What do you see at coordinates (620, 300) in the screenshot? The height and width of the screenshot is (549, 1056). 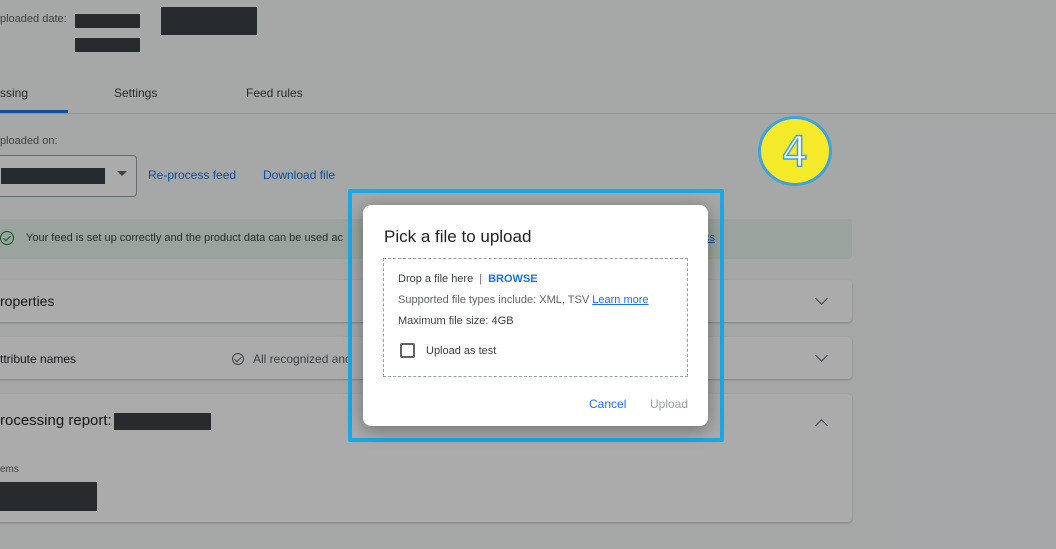 I see `learn-more-link: Learn more` at bounding box center [620, 300].